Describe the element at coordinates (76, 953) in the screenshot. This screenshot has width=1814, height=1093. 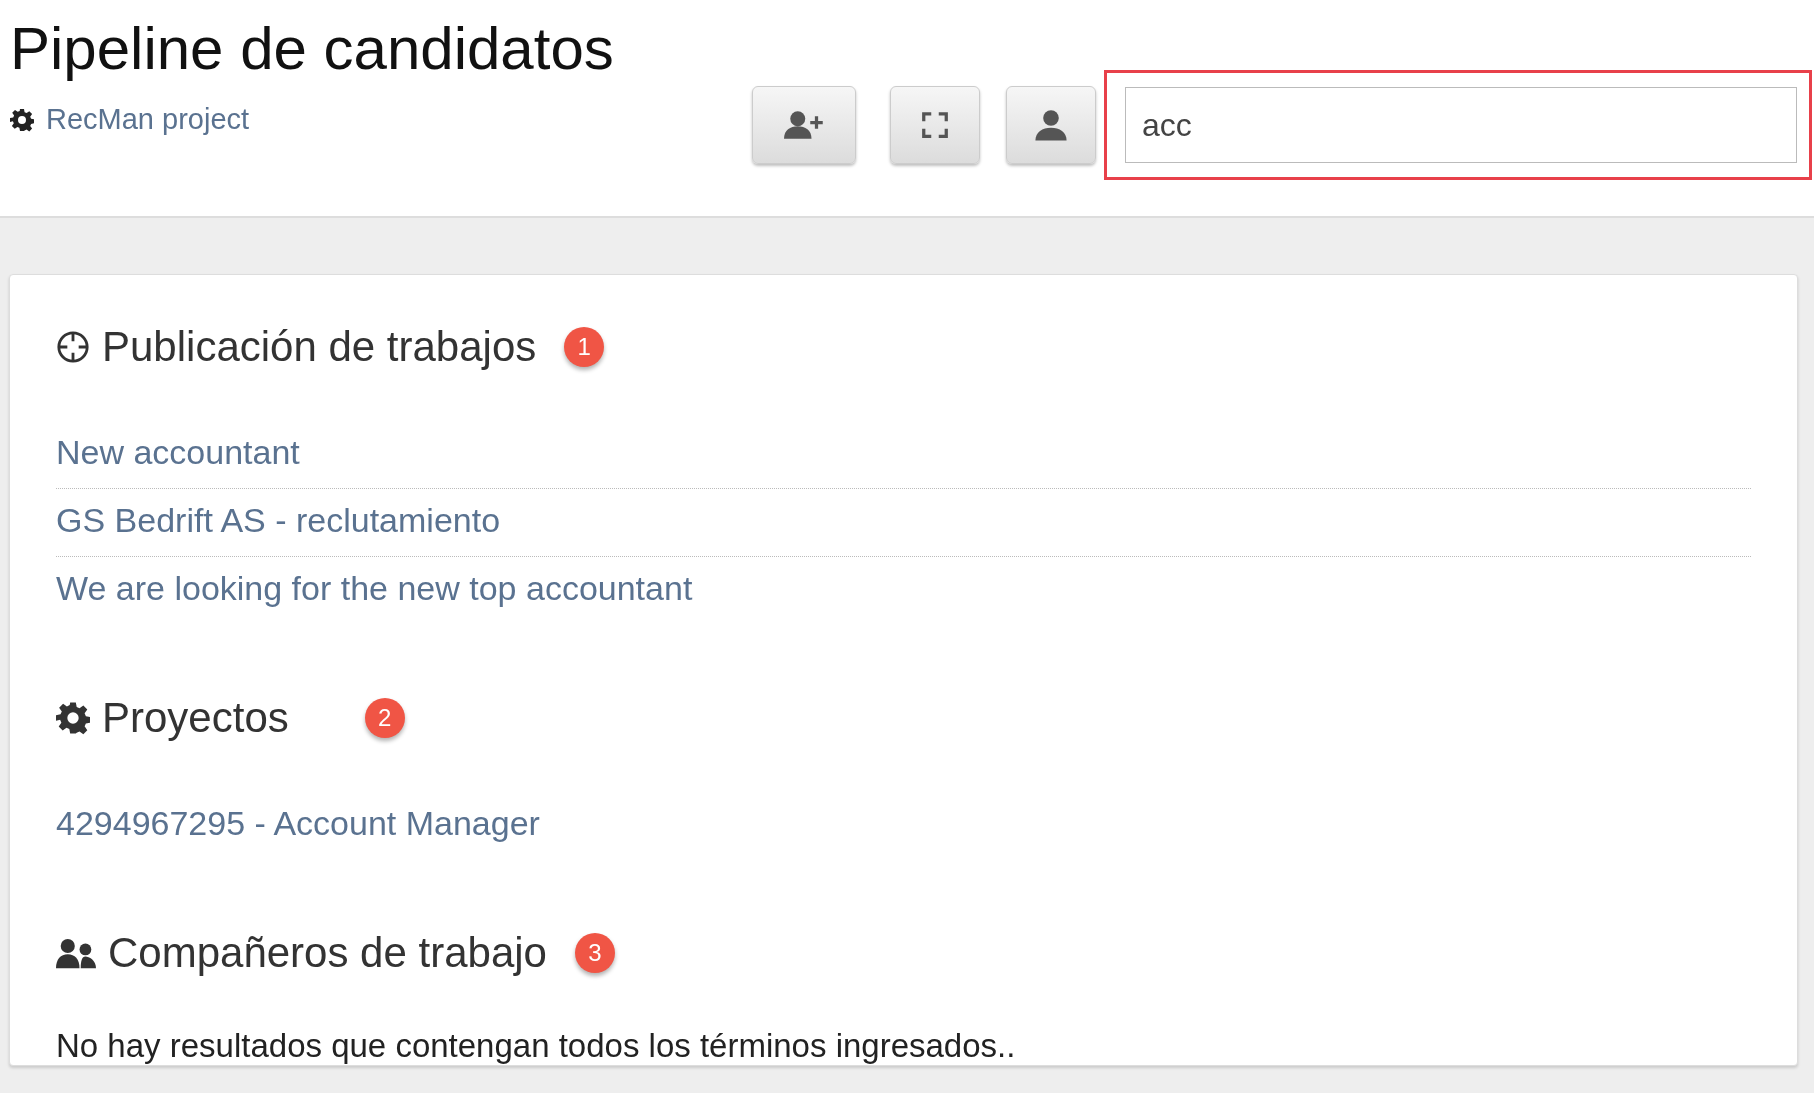
I see `users-icon` at that location.